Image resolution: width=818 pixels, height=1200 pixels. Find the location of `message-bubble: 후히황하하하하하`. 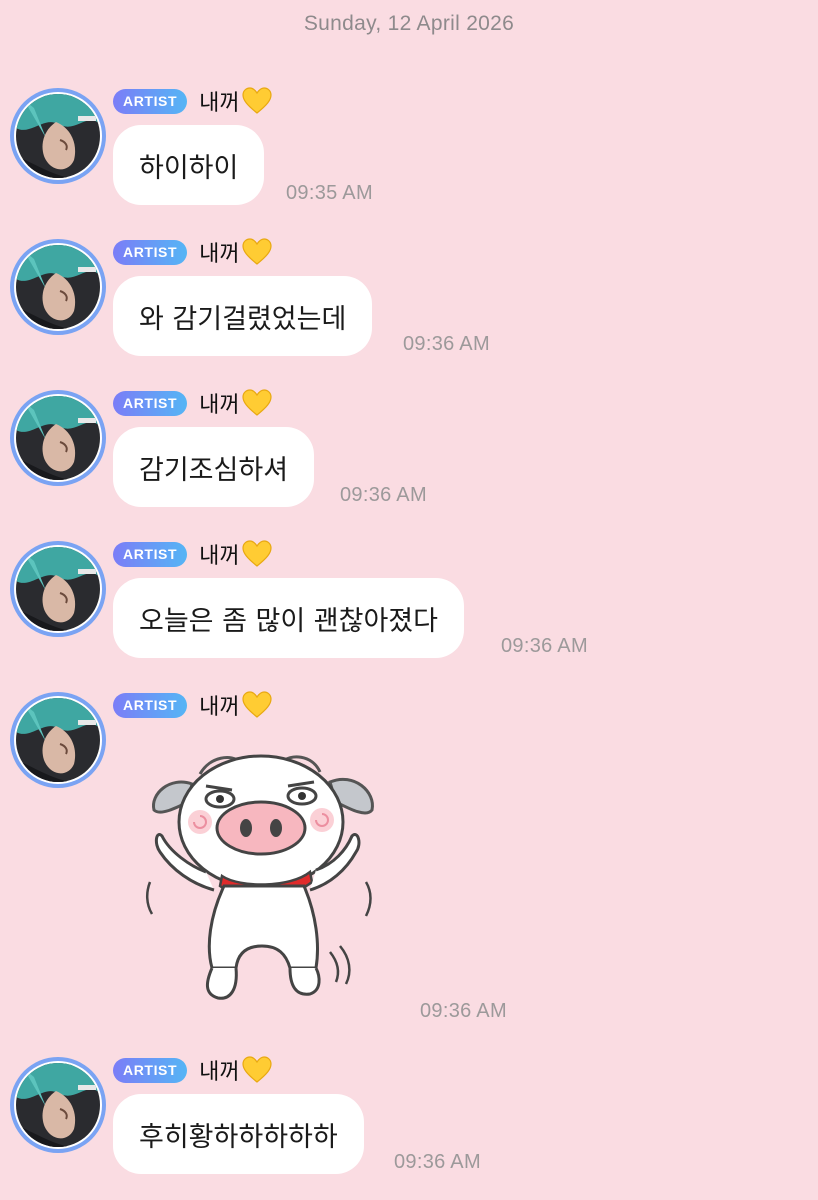

message-bubble: 후히황하하하하하 is located at coordinates (238, 1134).